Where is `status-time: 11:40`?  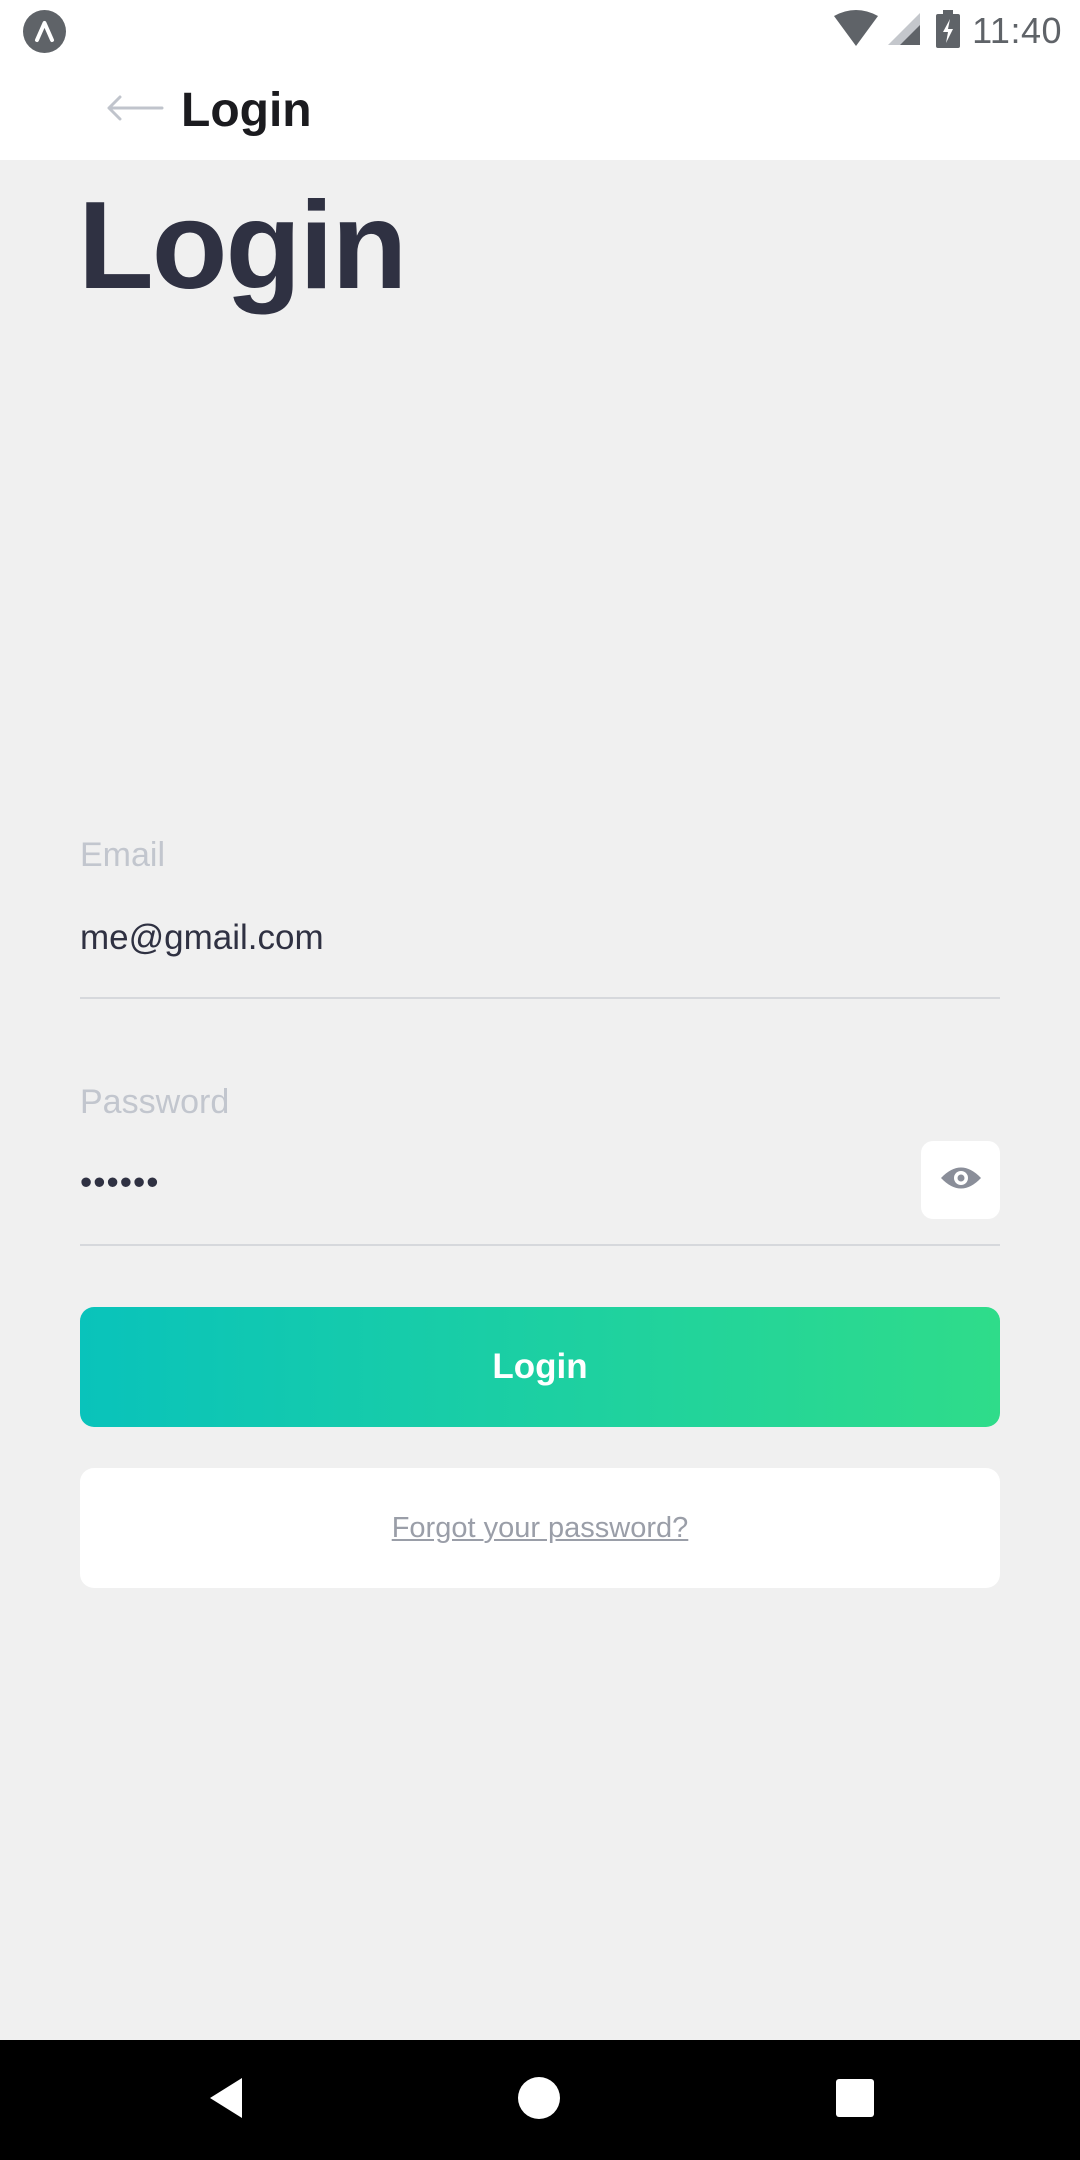
status-time: 11:40 is located at coordinates (1017, 30).